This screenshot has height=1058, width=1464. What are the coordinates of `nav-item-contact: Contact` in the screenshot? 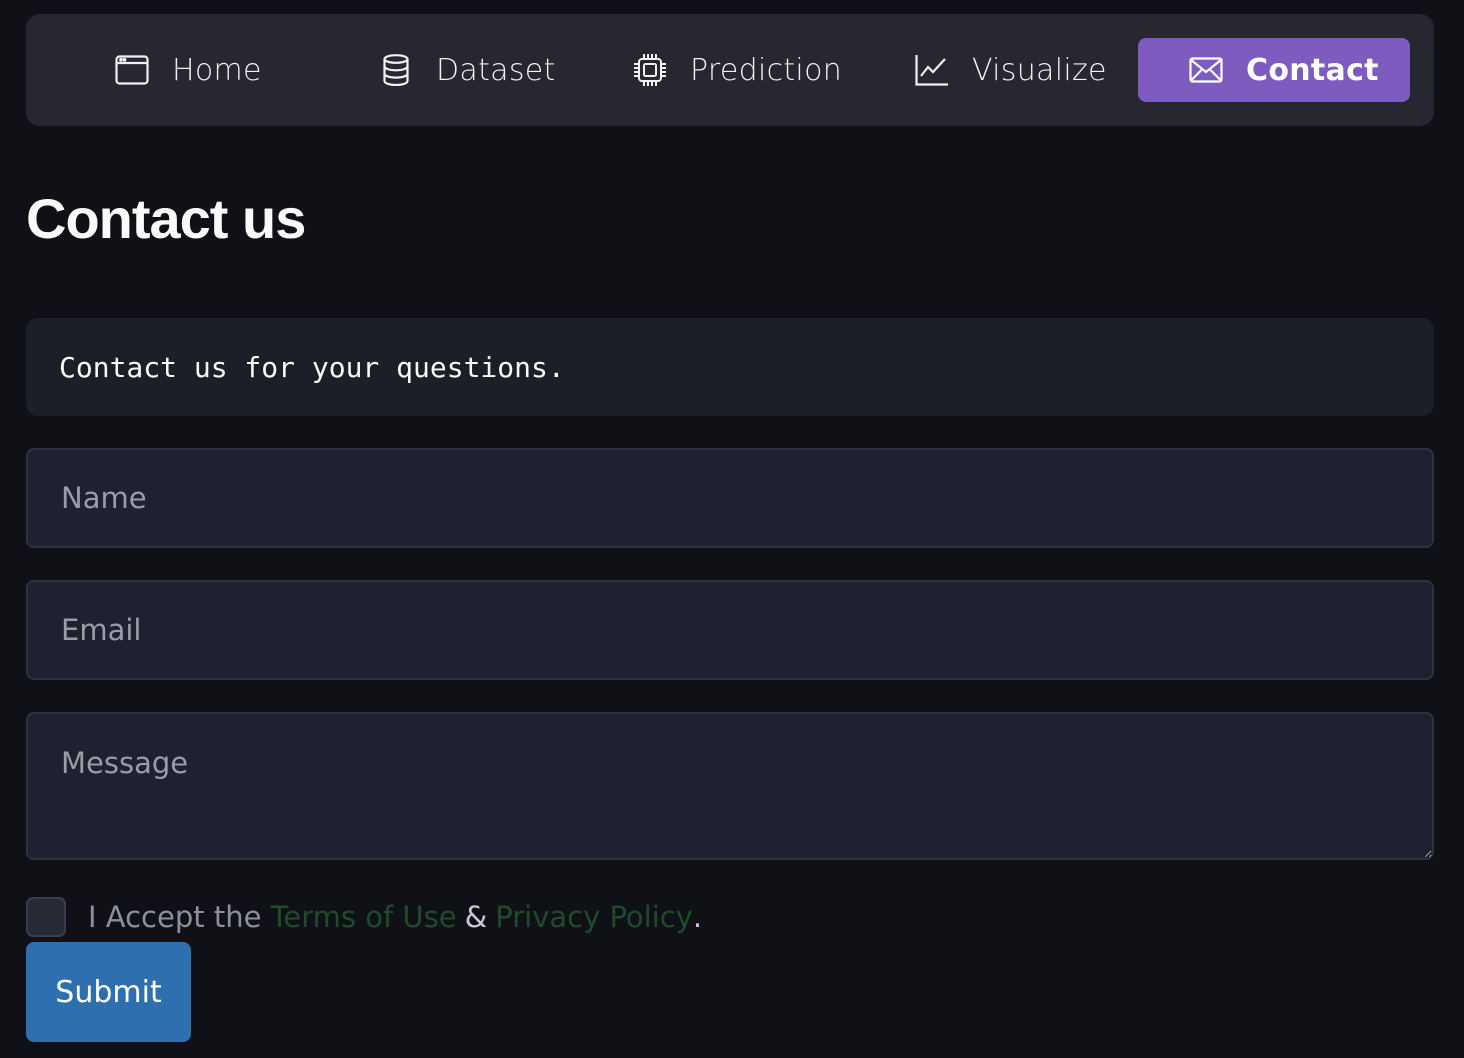 It's located at (1274, 70).